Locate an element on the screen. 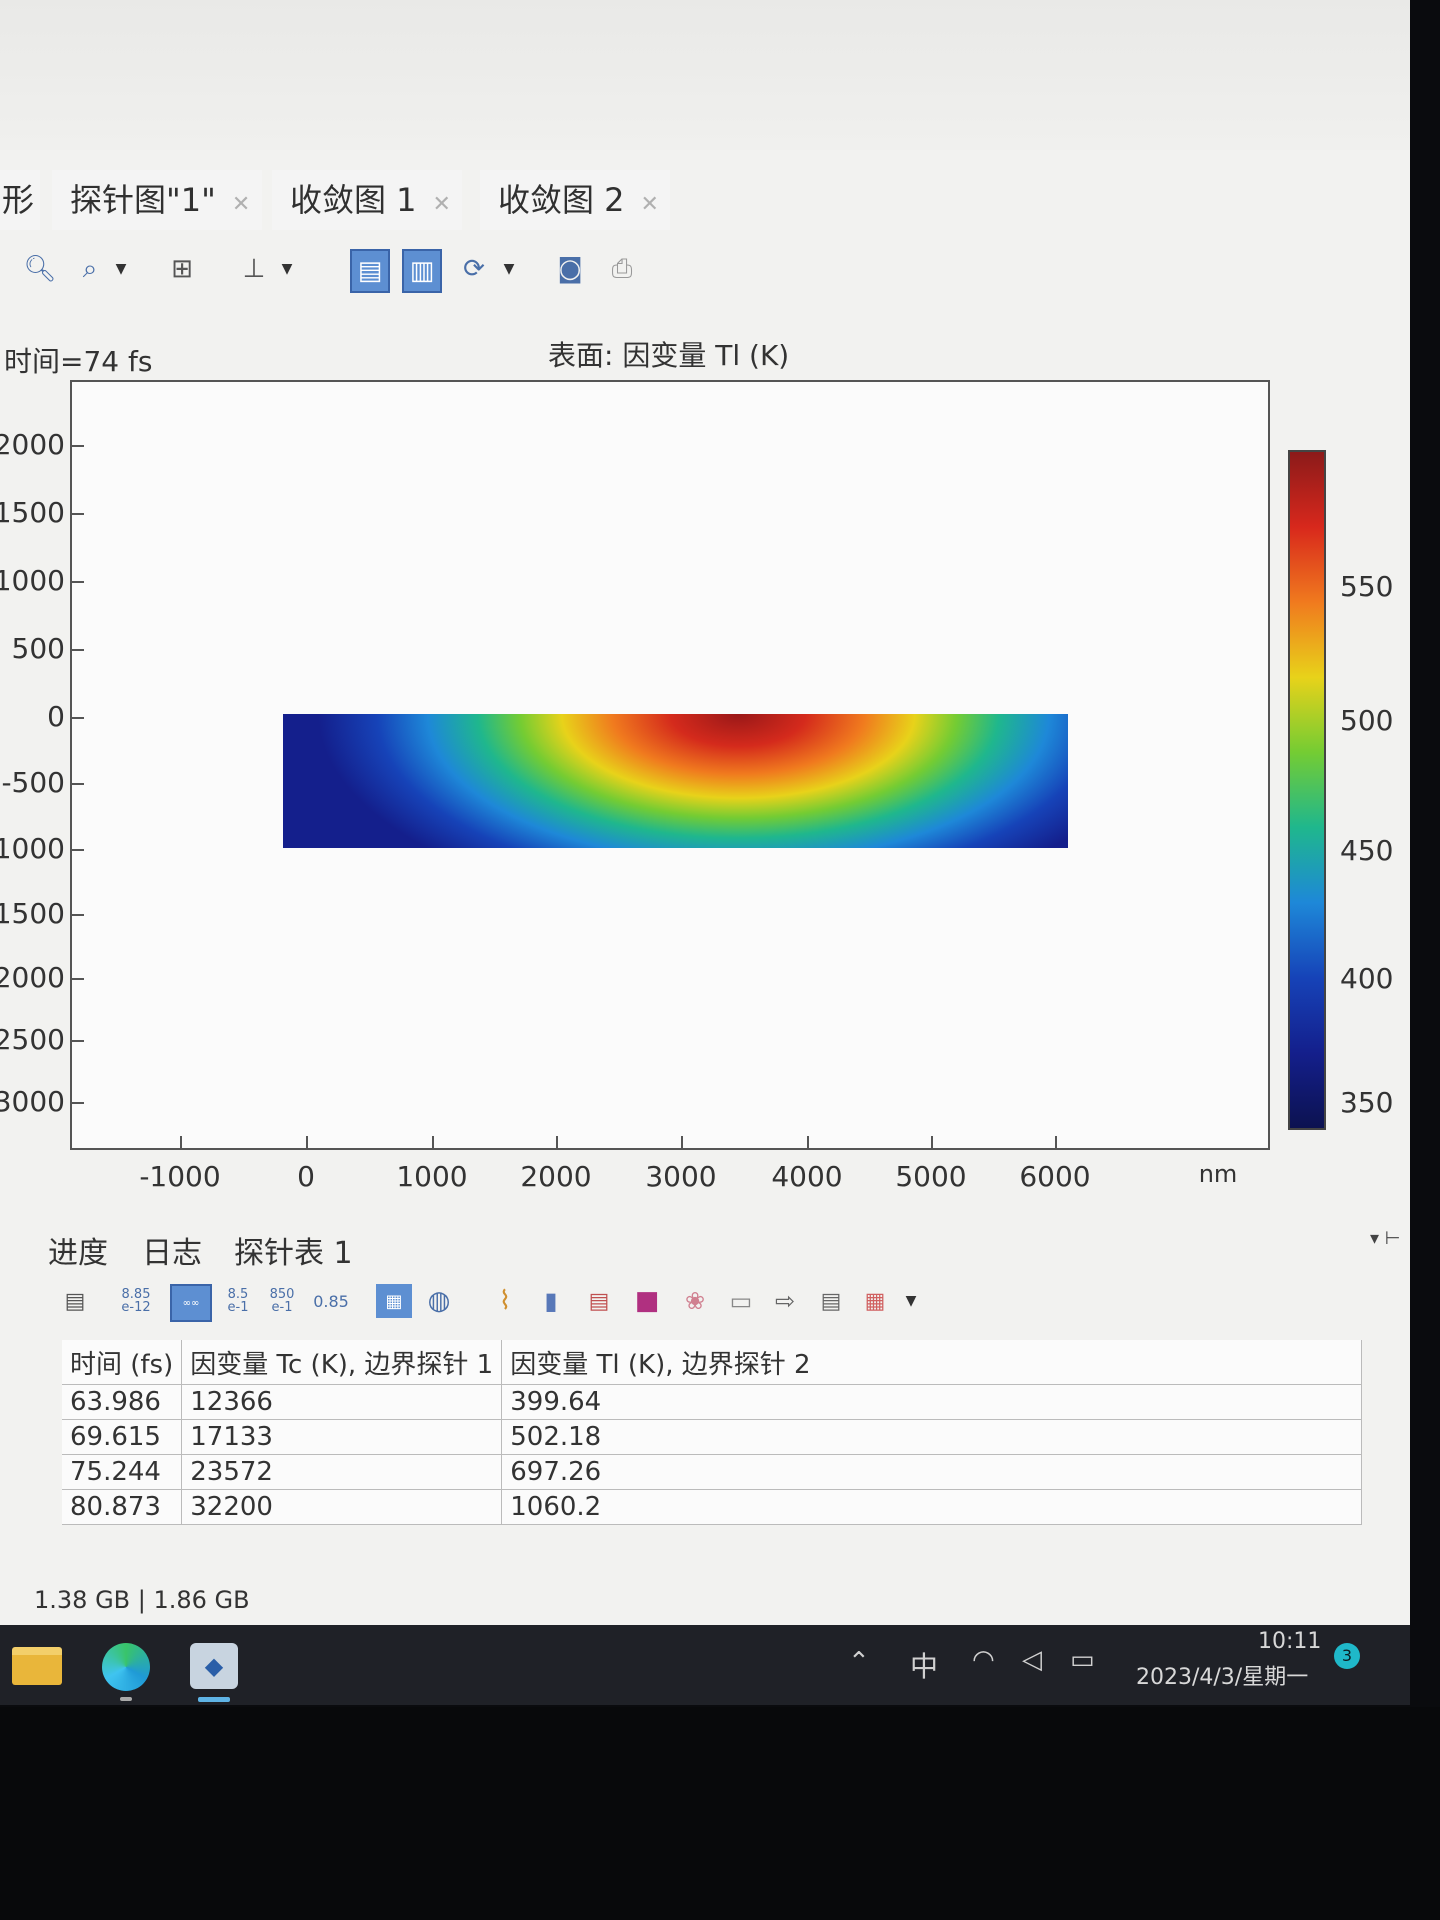  rotate-icon: ⟳ is located at coordinates (474, 269).